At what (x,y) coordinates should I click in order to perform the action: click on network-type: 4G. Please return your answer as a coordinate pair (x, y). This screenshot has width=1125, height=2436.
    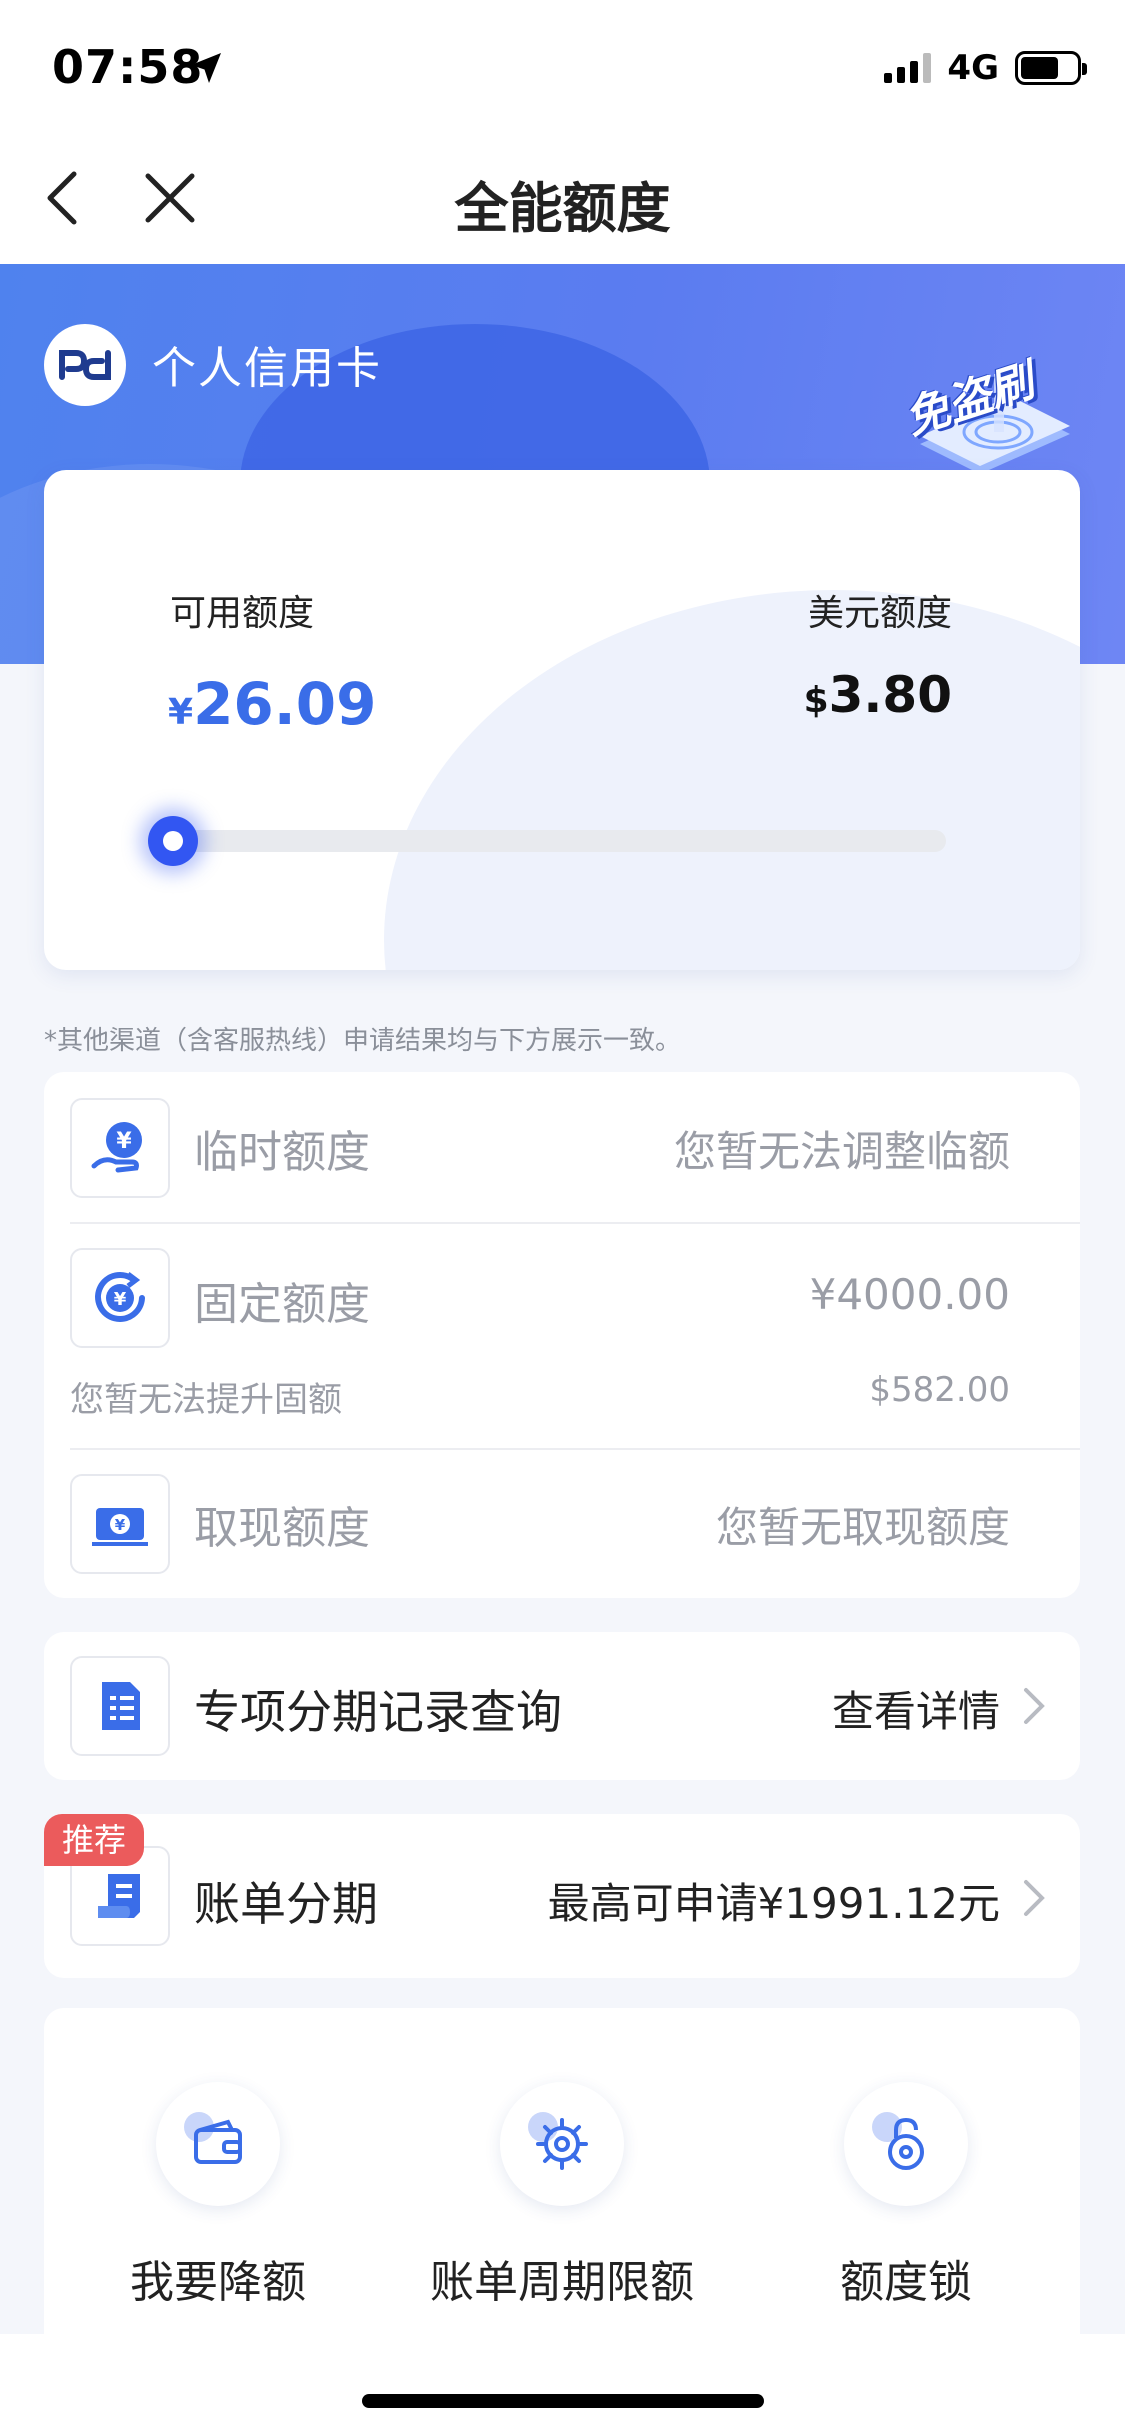
    Looking at the image, I should click on (973, 68).